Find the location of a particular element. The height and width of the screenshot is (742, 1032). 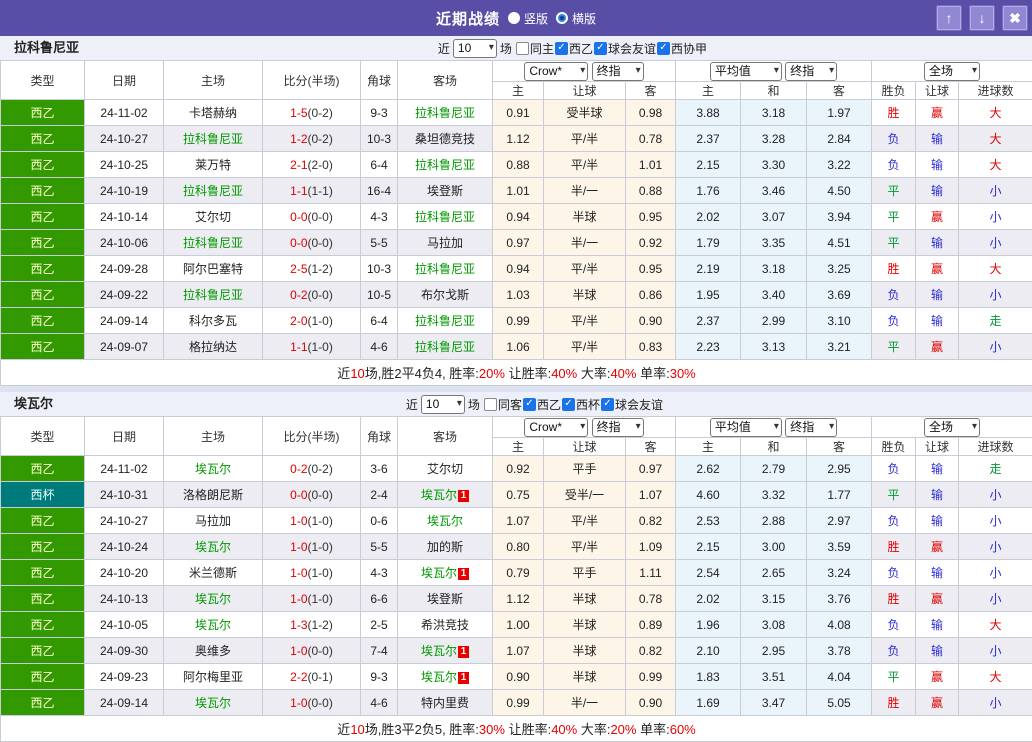

move-down-button: ↓ is located at coordinates (982, 18).